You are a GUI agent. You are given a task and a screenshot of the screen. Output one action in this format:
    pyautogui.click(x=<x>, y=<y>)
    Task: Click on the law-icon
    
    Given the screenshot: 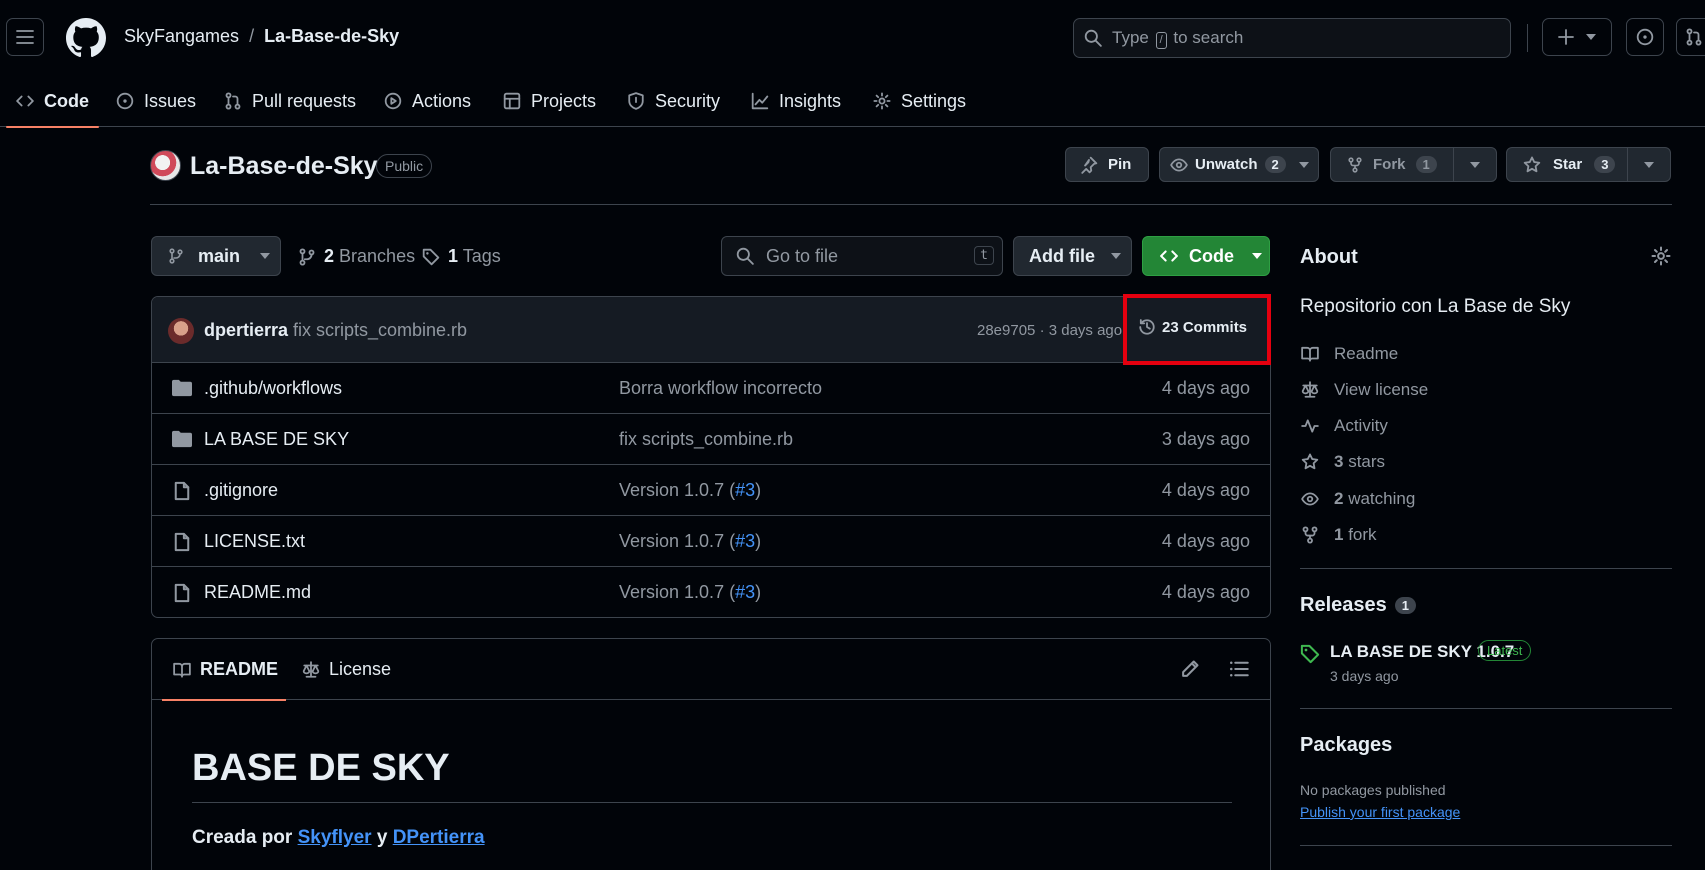 What is the action you would take?
    pyautogui.click(x=1310, y=389)
    